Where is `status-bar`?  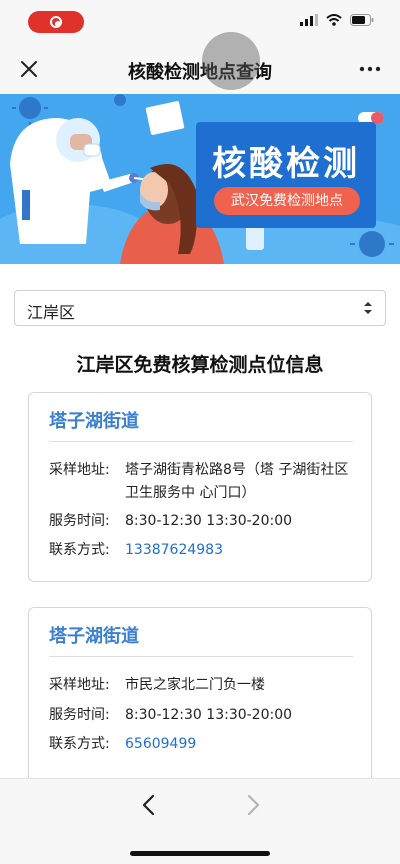
status-bar is located at coordinates (200, 22).